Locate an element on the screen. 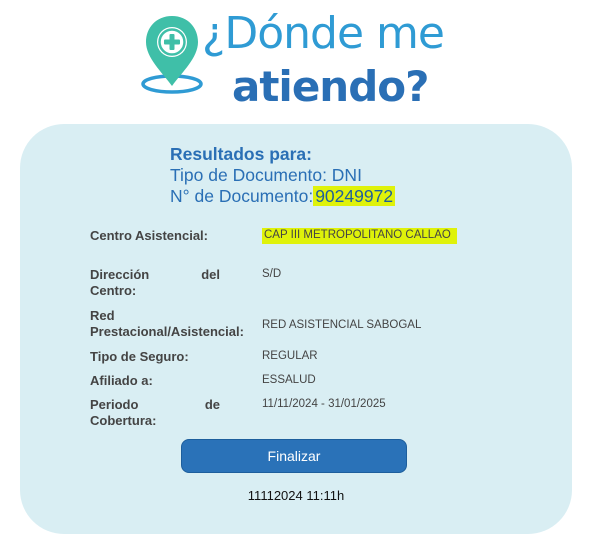  page-title-line2: atiendo? is located at coordinates (330, 86).